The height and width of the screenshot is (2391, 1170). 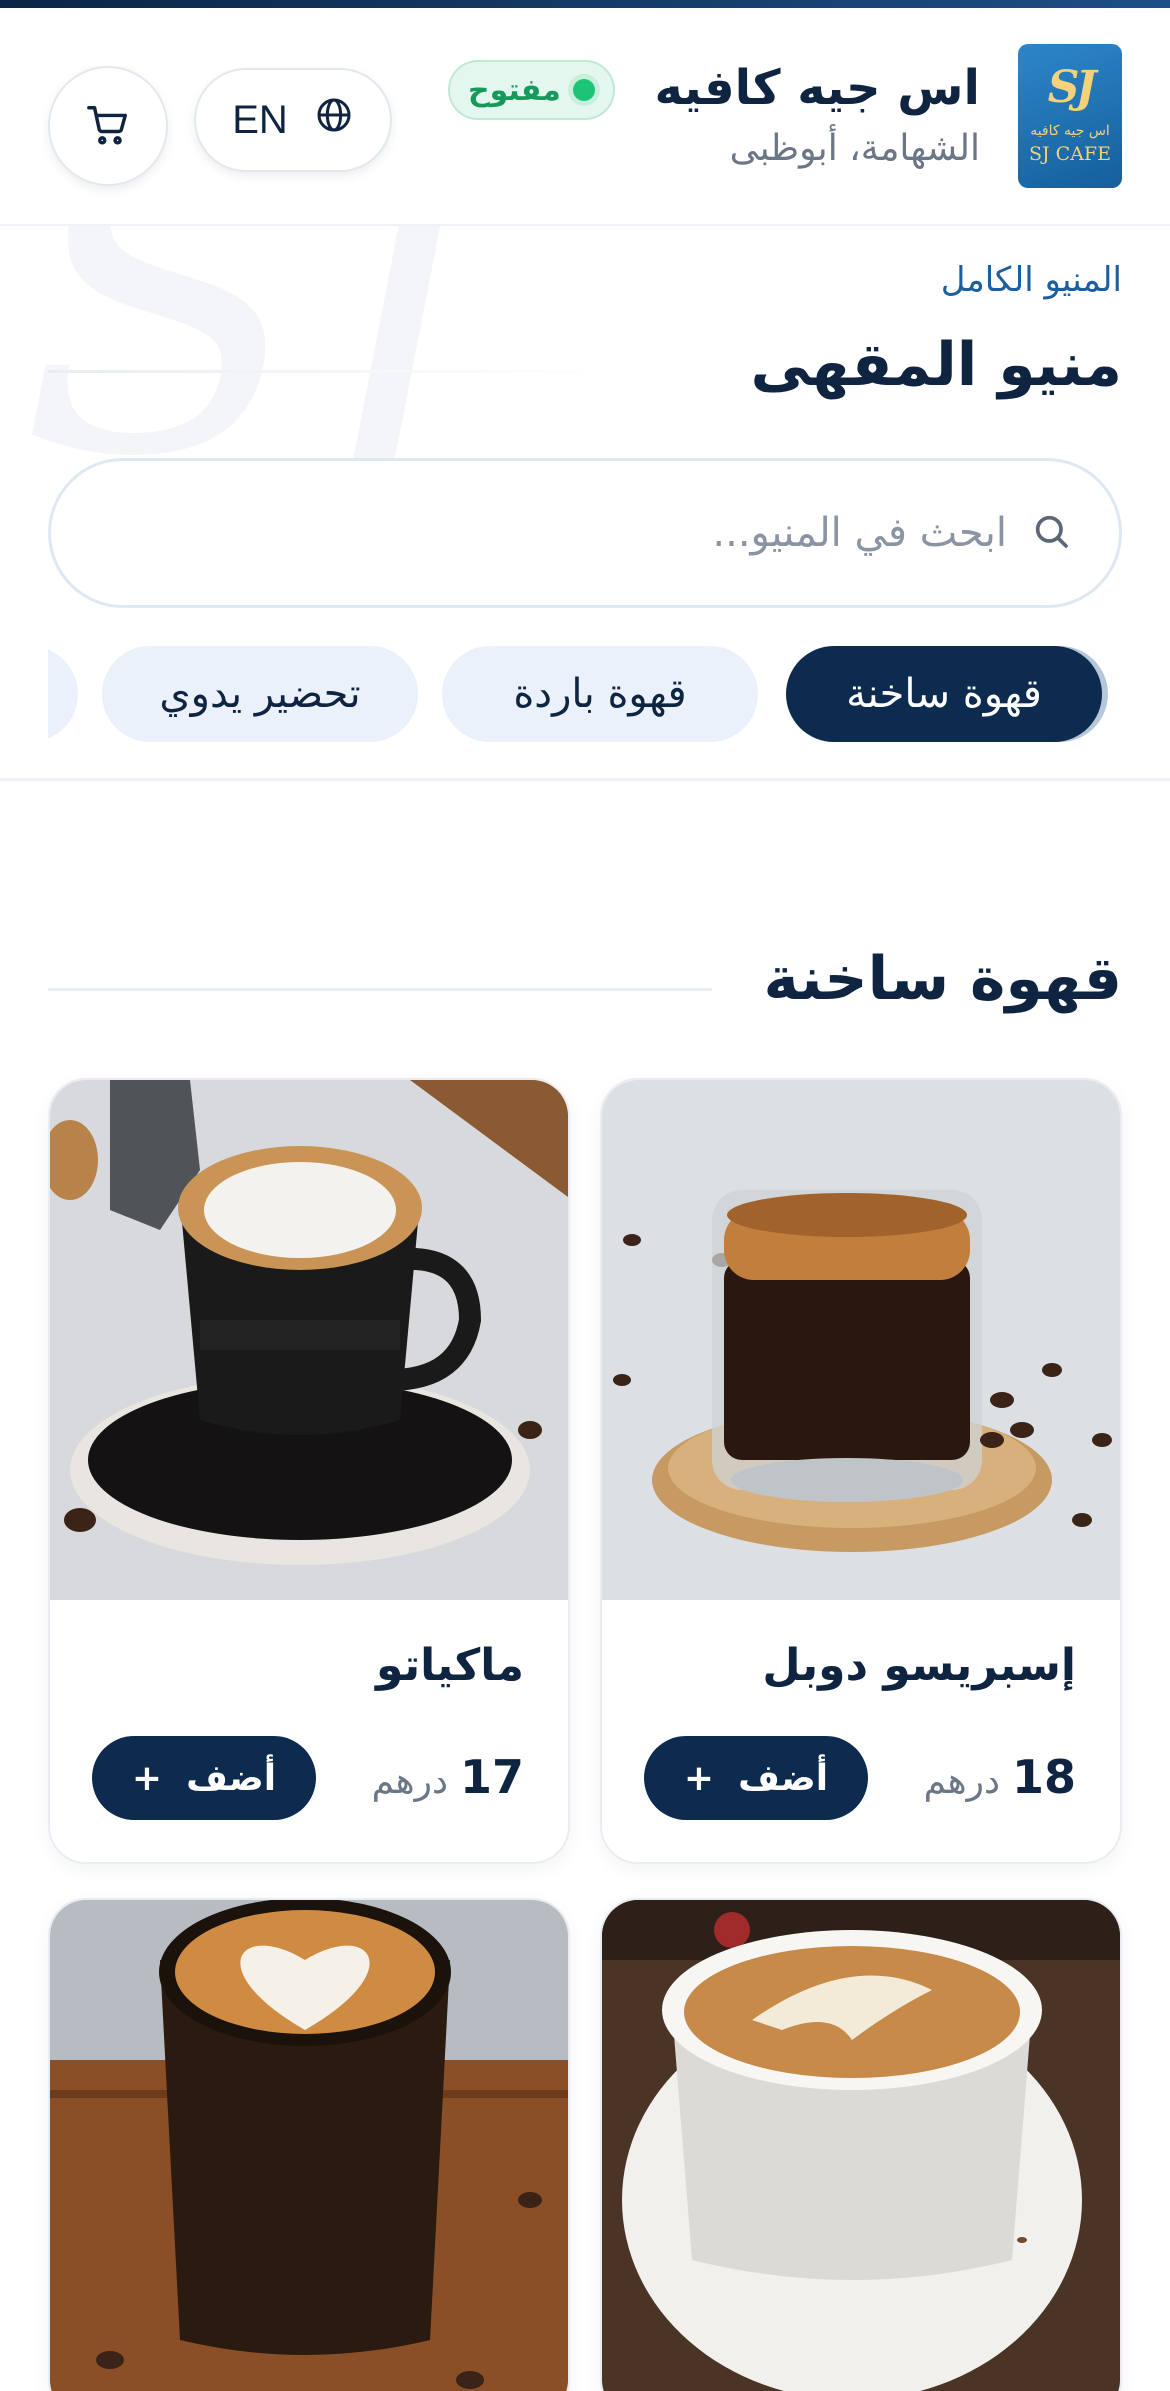 I want to click on cart-button, so click(x=108, y=126).